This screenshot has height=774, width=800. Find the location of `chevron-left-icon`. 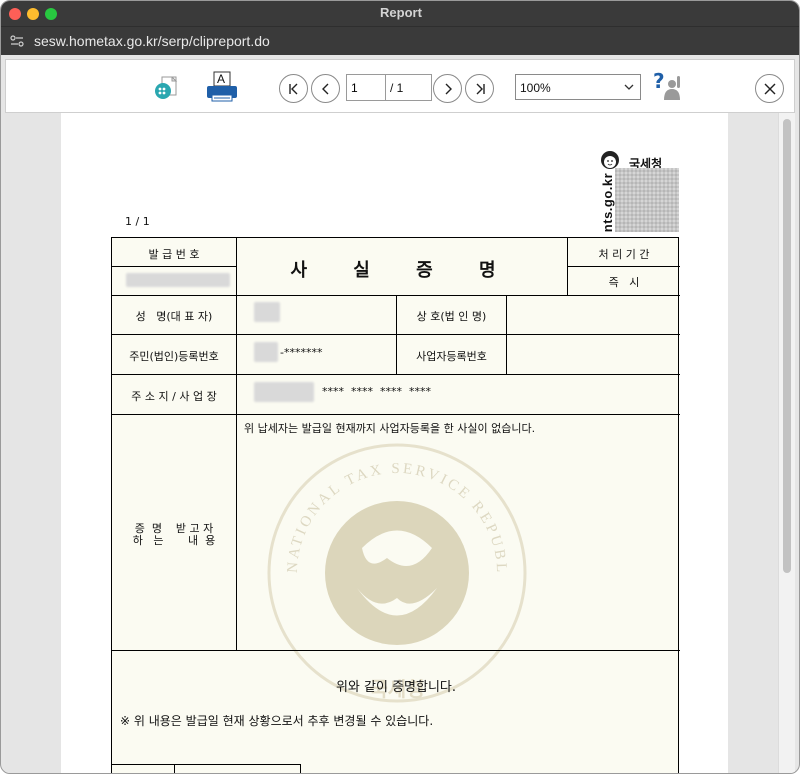

chevron-left-icon is located at coordinates (324, 88).